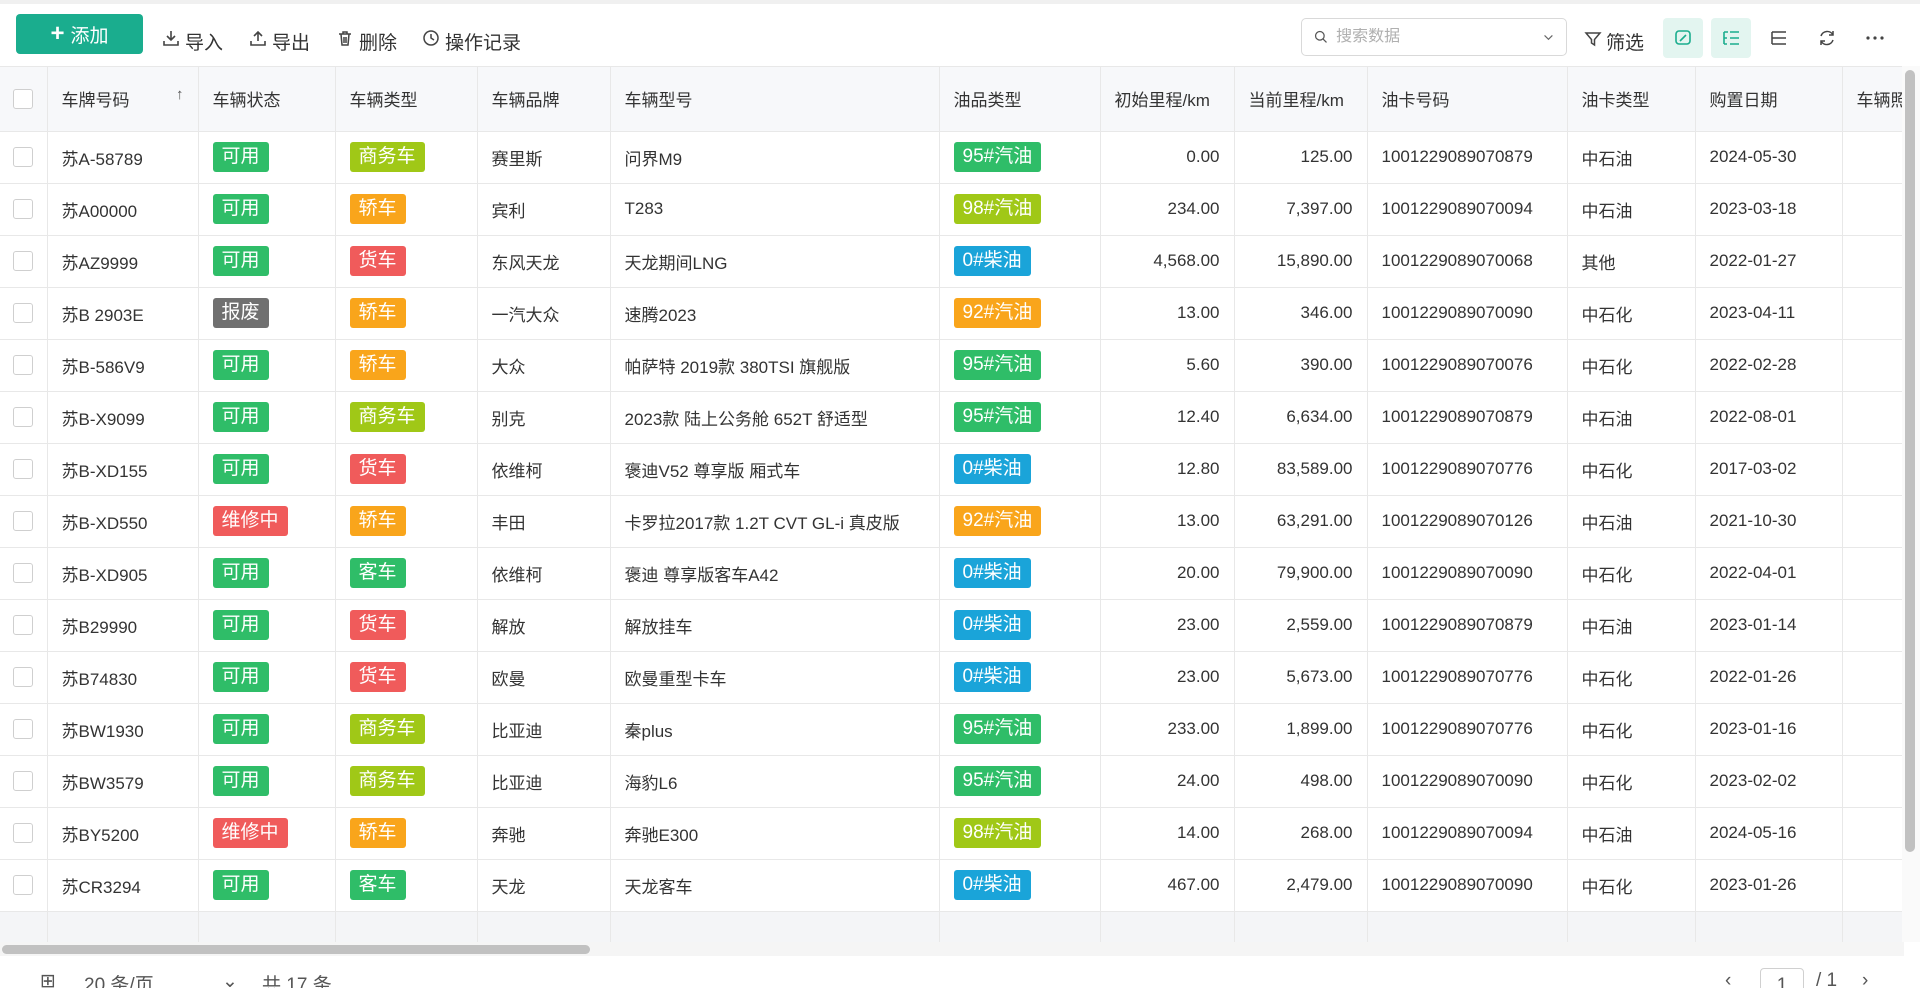 This screenshot has width=1920, height=988. What do you see at coordinates (123, 209) in the screenshot?
I see `plate-cell: 苏A00000` at bounding box center [123, 209].